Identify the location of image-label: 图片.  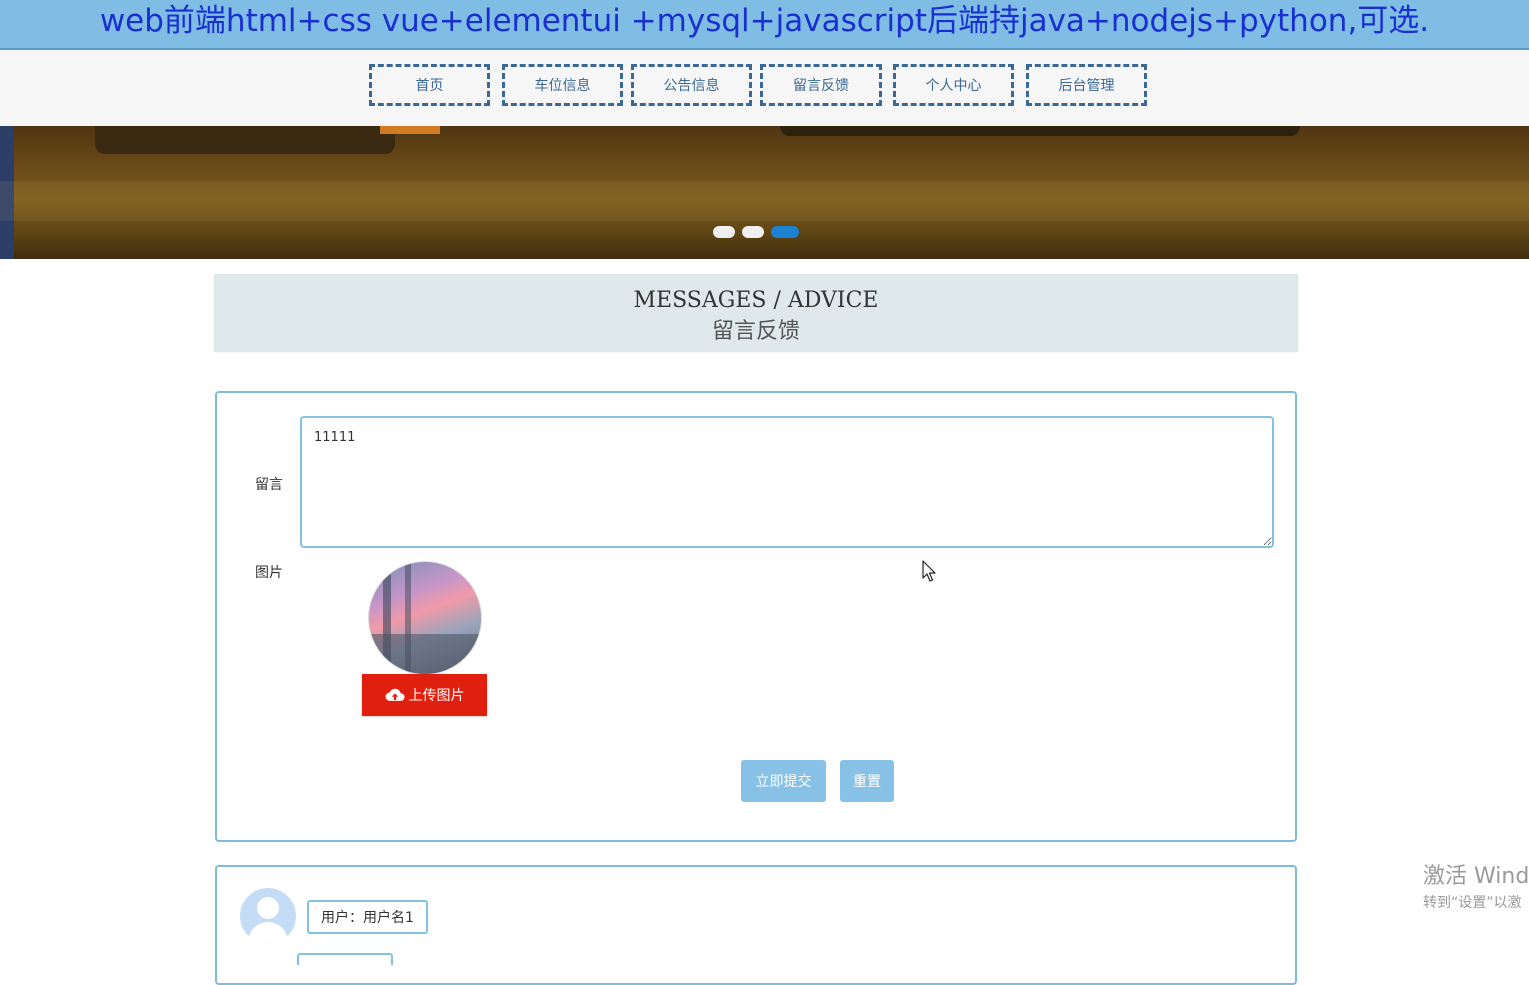
(269, 573).